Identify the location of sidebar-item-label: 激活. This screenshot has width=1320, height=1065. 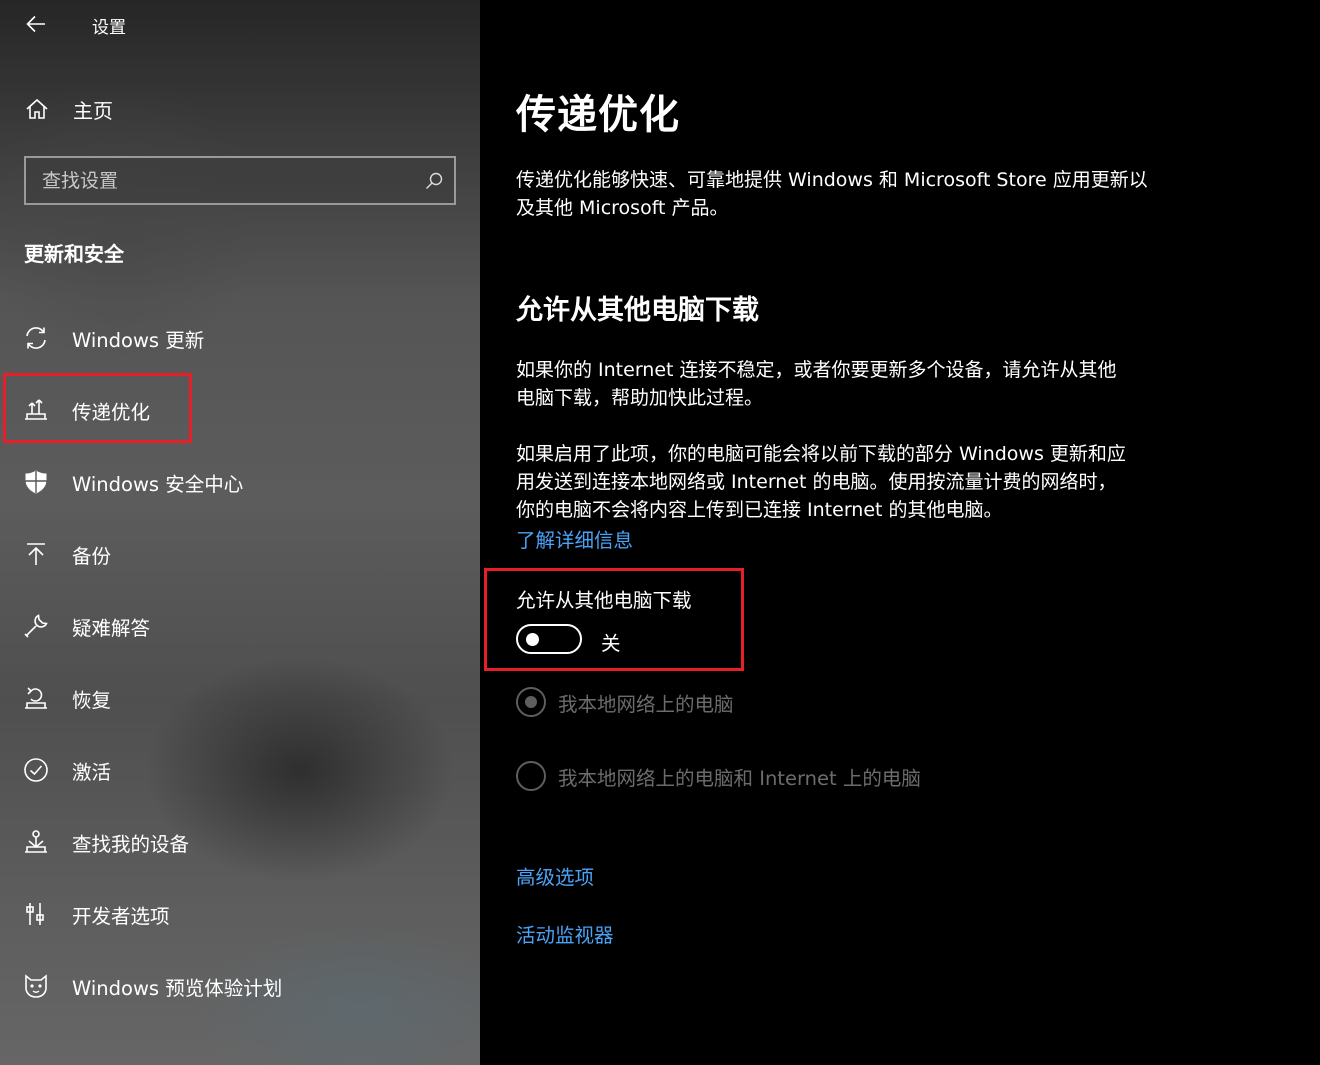
(92, 772).